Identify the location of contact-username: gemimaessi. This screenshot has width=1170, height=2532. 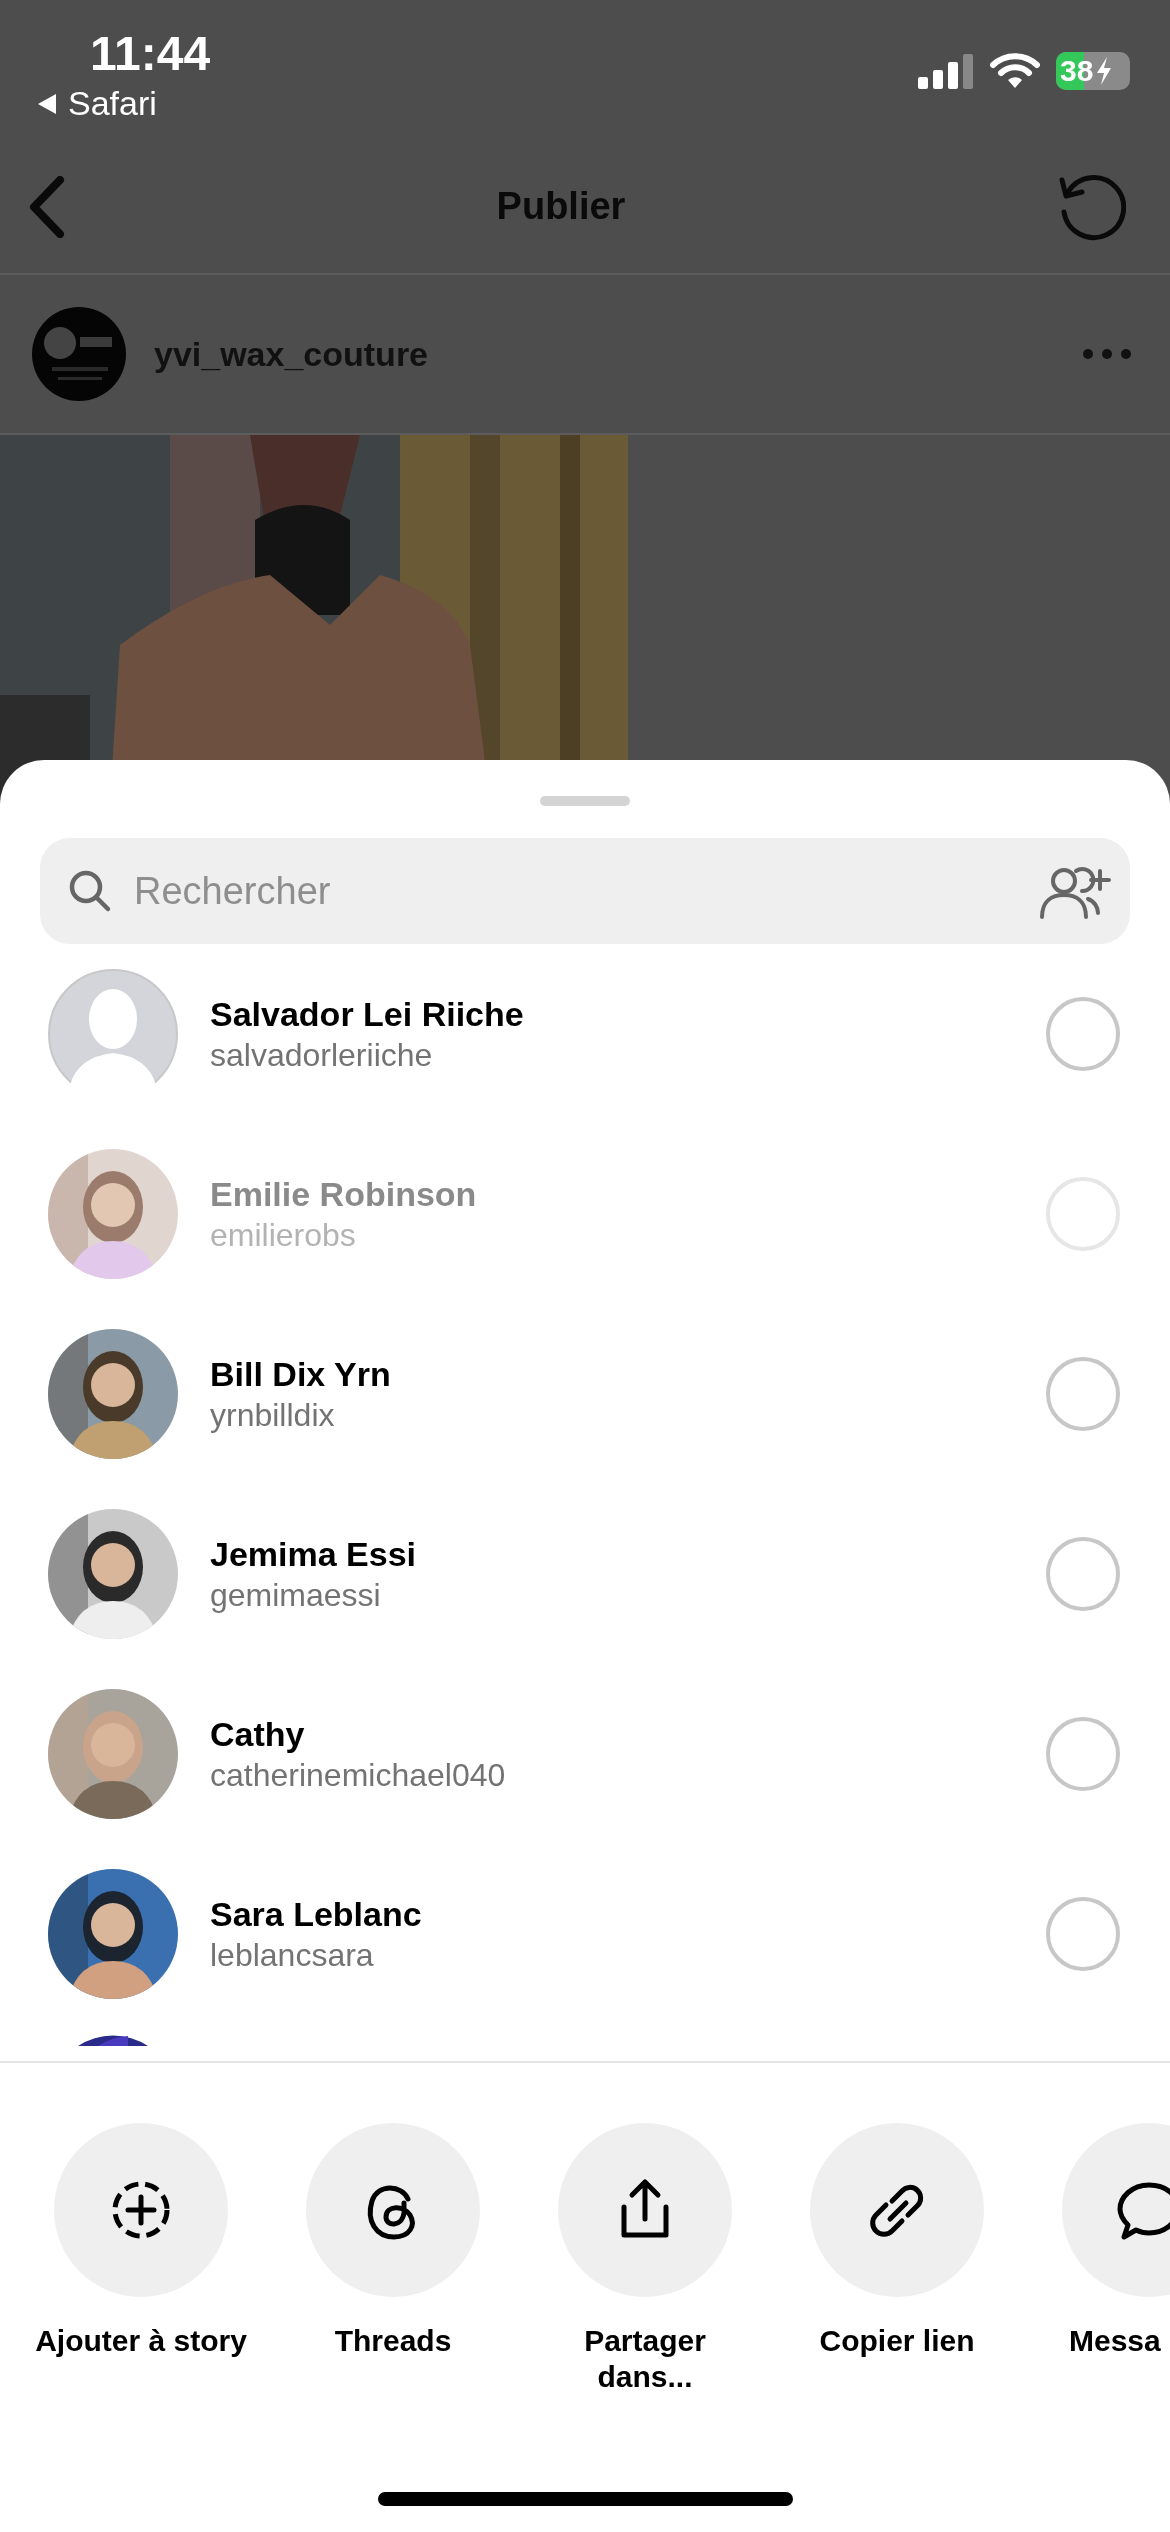
(296, 1595).